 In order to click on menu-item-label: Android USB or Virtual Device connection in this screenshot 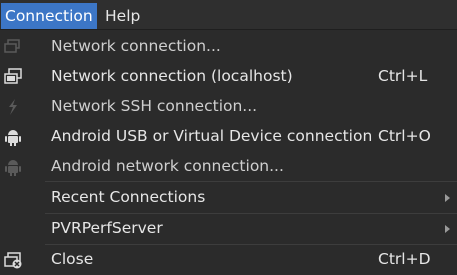, I will do `click(212, 136)`.